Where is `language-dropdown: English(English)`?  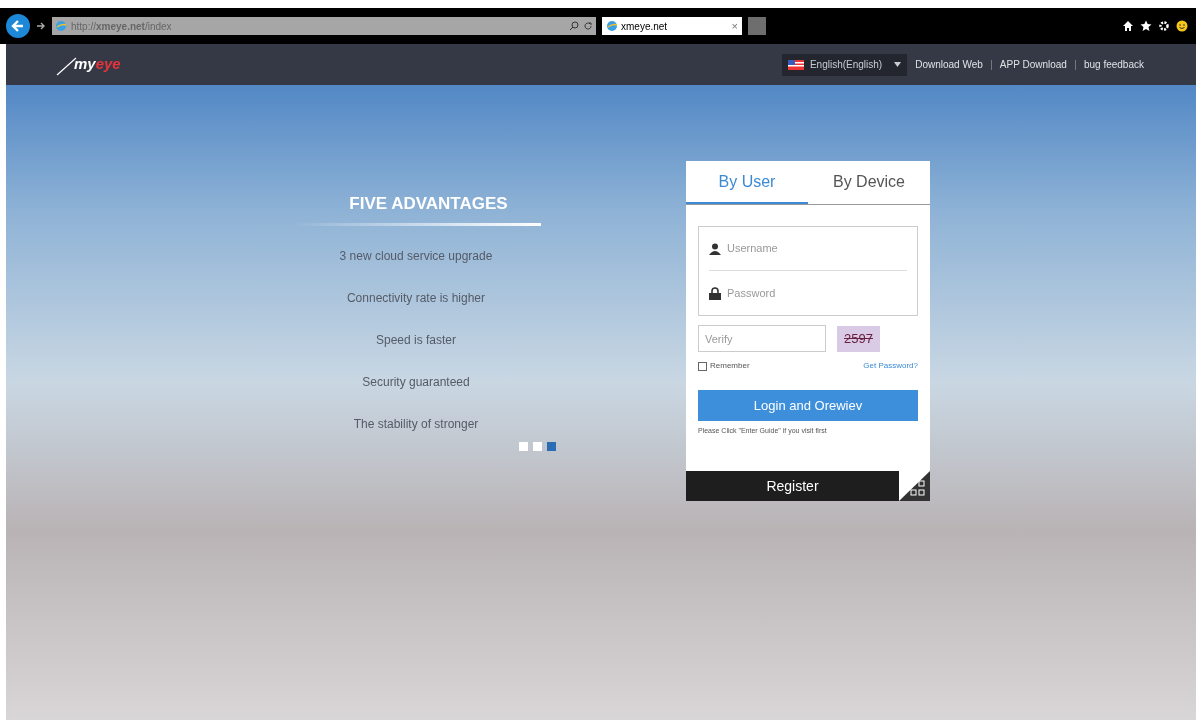 language-dropdown: English(English) is located at coordinates (844, 64).